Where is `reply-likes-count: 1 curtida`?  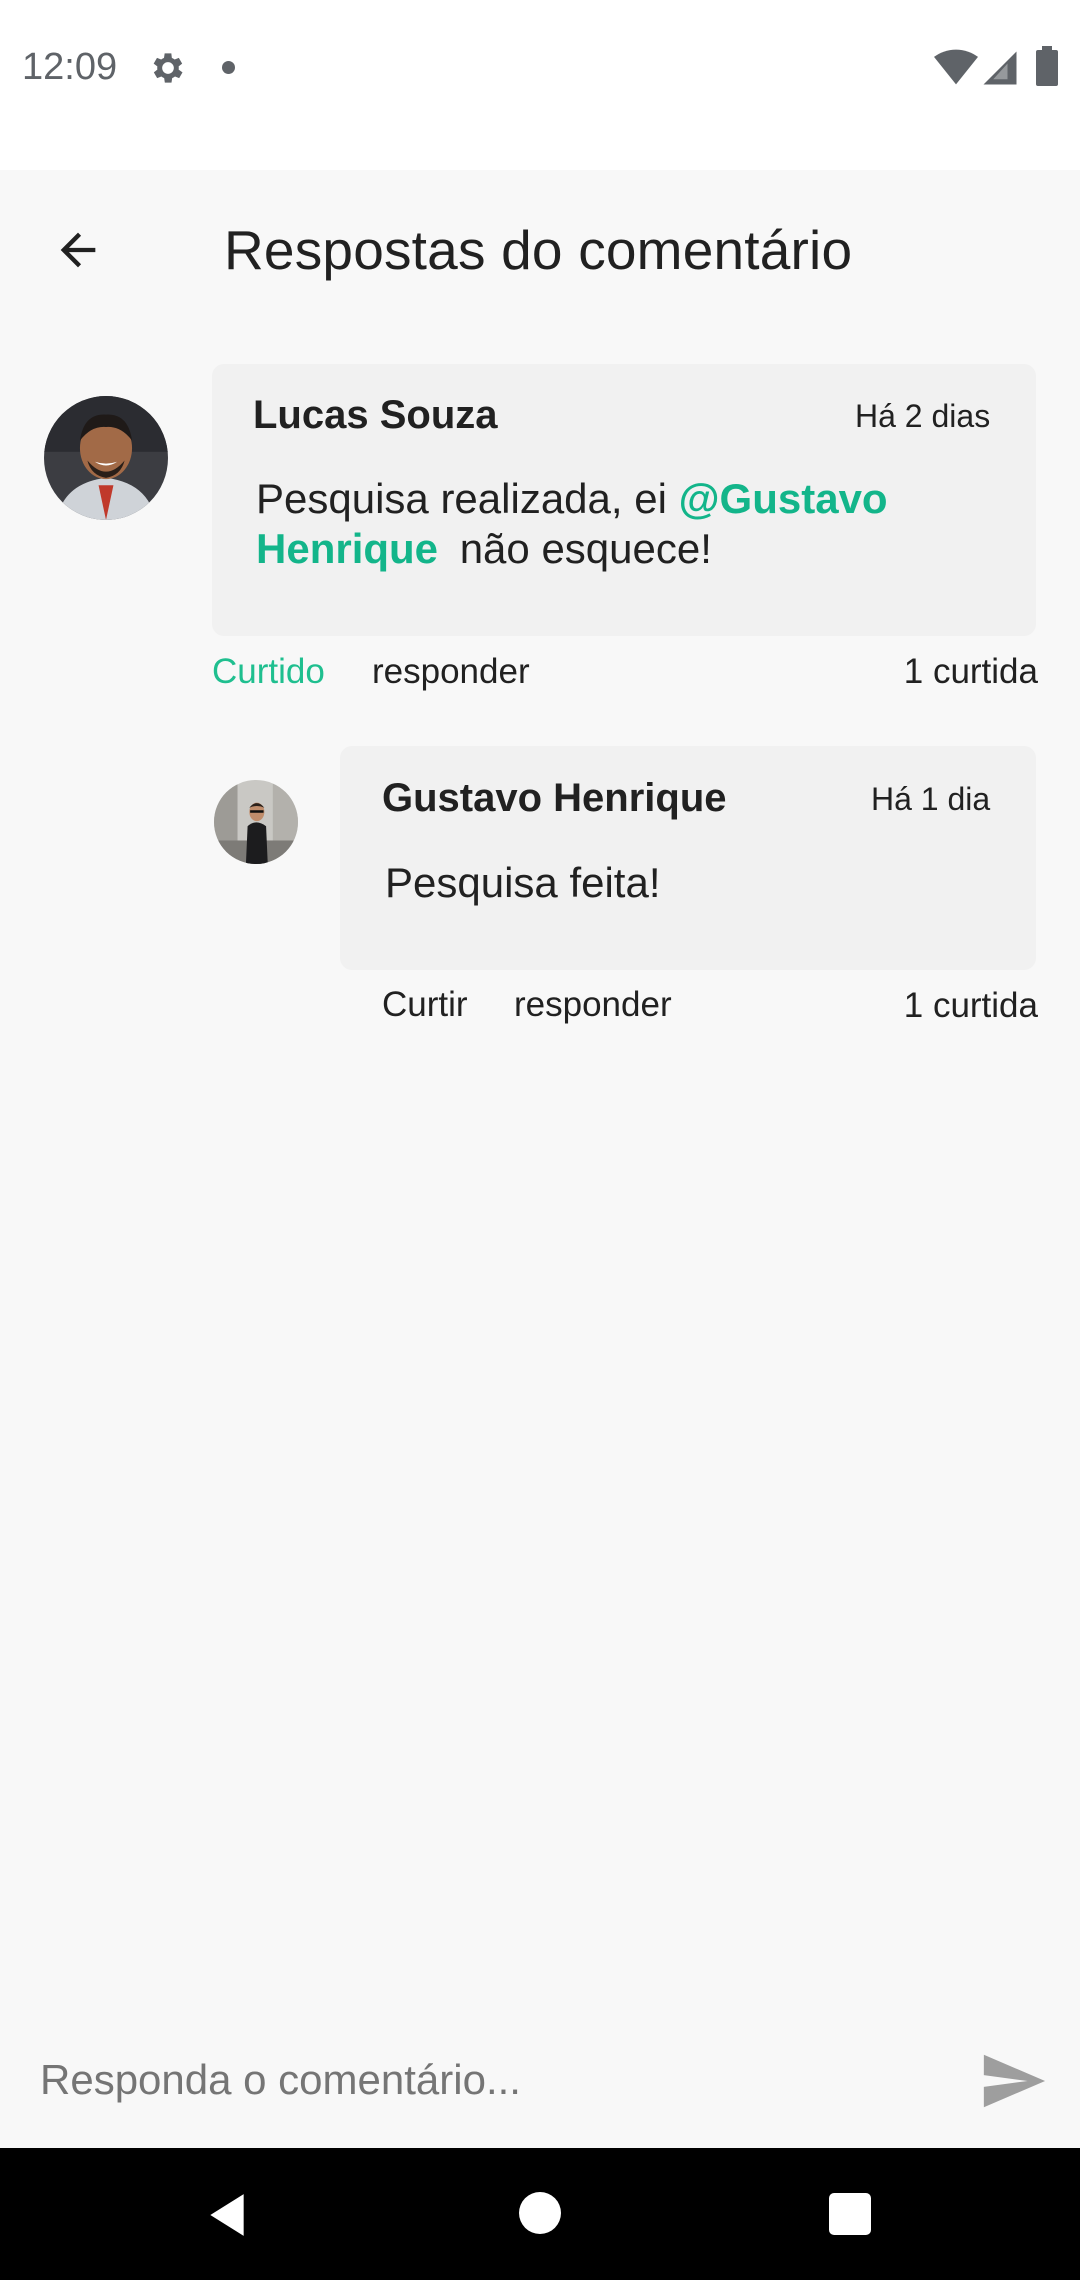 reply-likes-count: 1 curtida is located at coordinates (970, 1005).